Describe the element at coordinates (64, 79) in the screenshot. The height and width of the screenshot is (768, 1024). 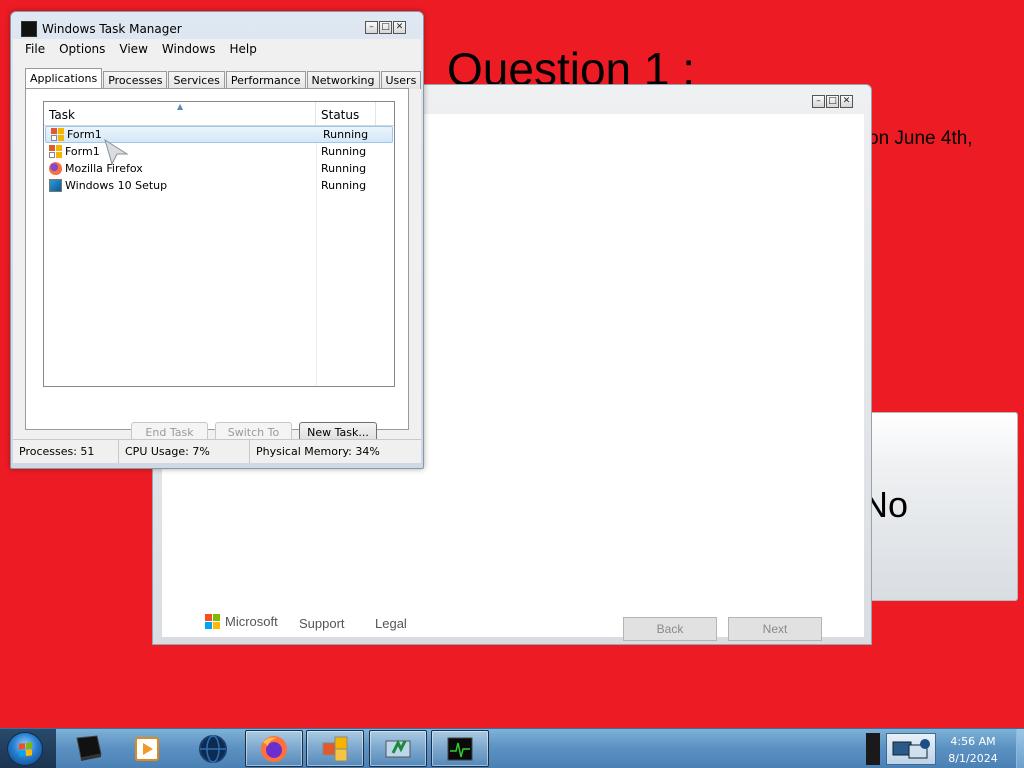
I see `tab-applications: Applications` at that location.